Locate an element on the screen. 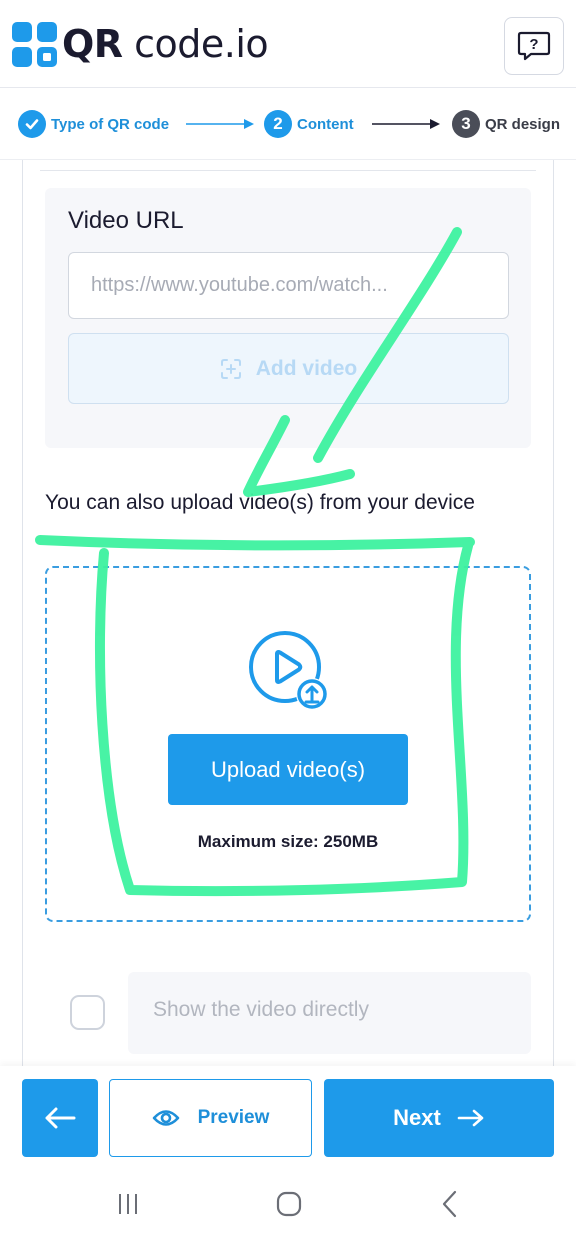 The width and height of the screenshot is (576, 1241). preview-label: Preview is located at coordinates (233, 1117).